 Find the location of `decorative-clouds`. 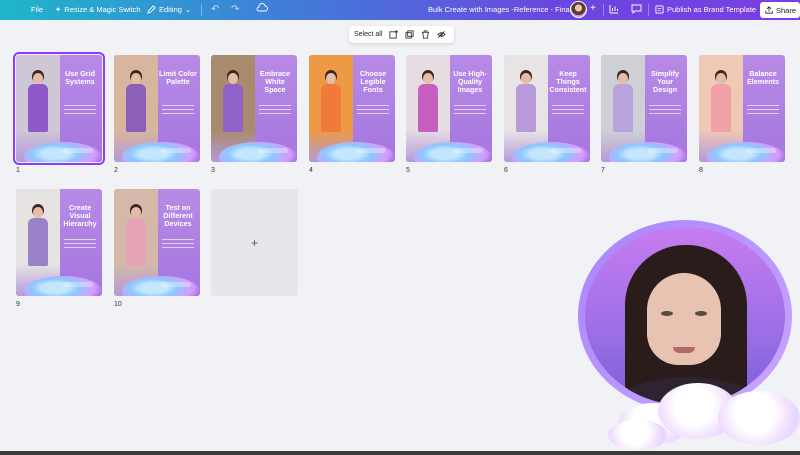

decorative-clouds is located at coordinates (704, 407).